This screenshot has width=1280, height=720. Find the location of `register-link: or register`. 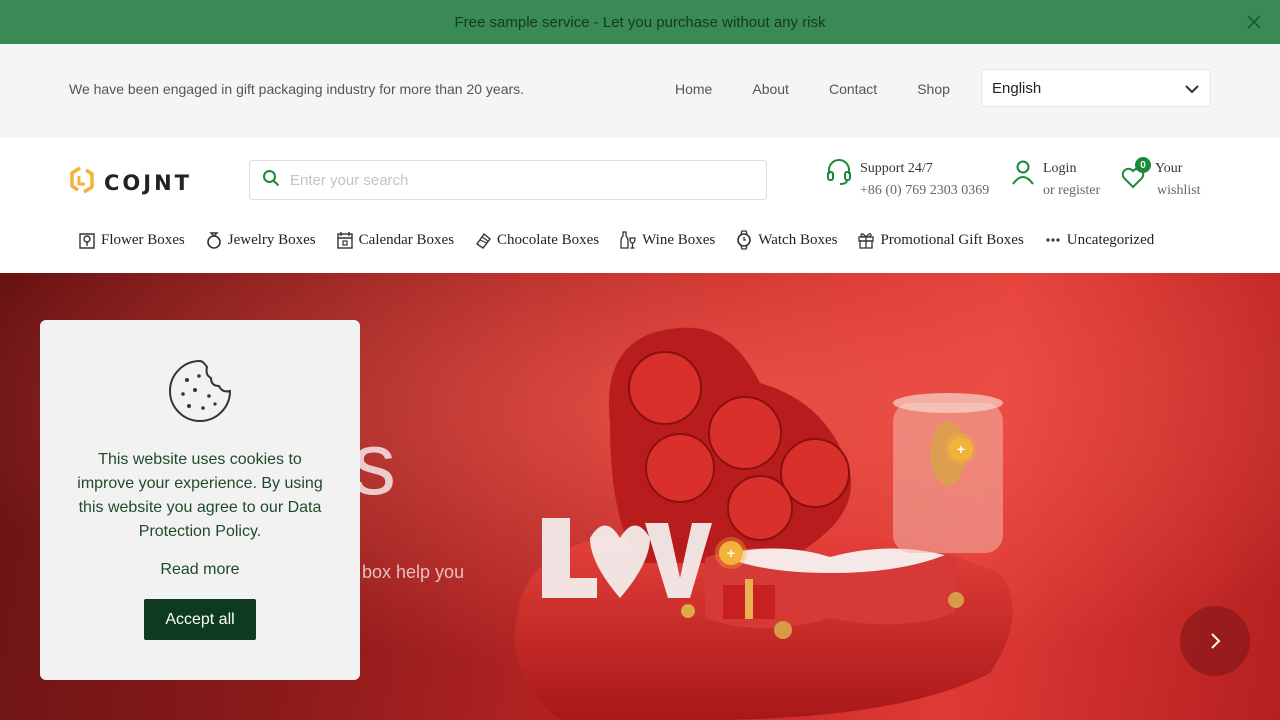

register-link: or register is located at coordinates (1071, 191).